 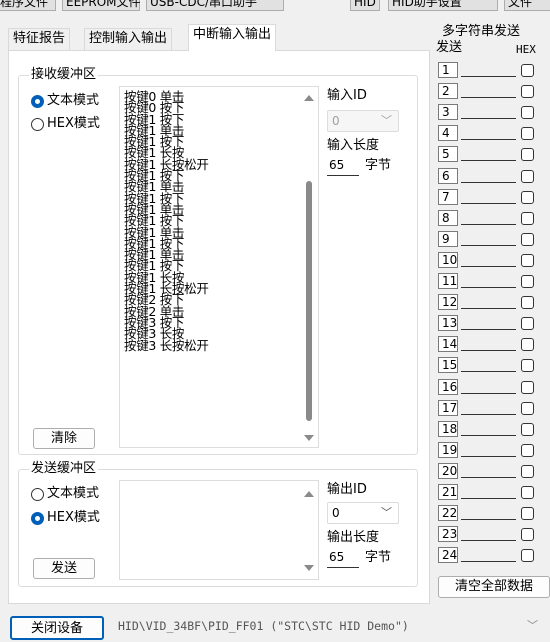 I want to click on multi-send-button: 9, so click(x=448, y=238).